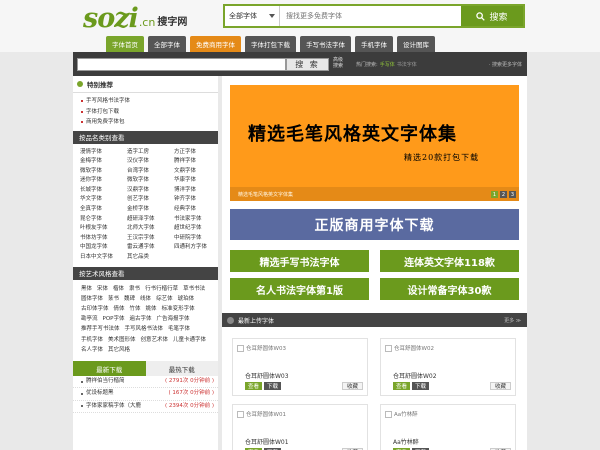 Image resolution: width=600 pixels, height=450 pixels. I want to click on category-link: 书体坊字体, so click(103, 239).